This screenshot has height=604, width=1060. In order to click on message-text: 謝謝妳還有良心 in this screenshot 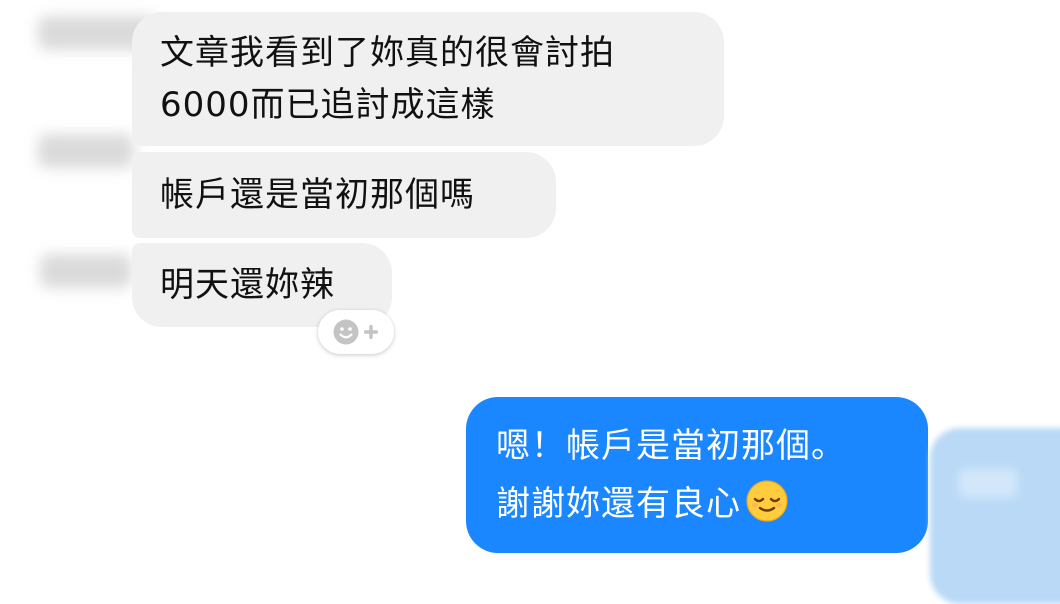, I will do `click(618, 504)`.